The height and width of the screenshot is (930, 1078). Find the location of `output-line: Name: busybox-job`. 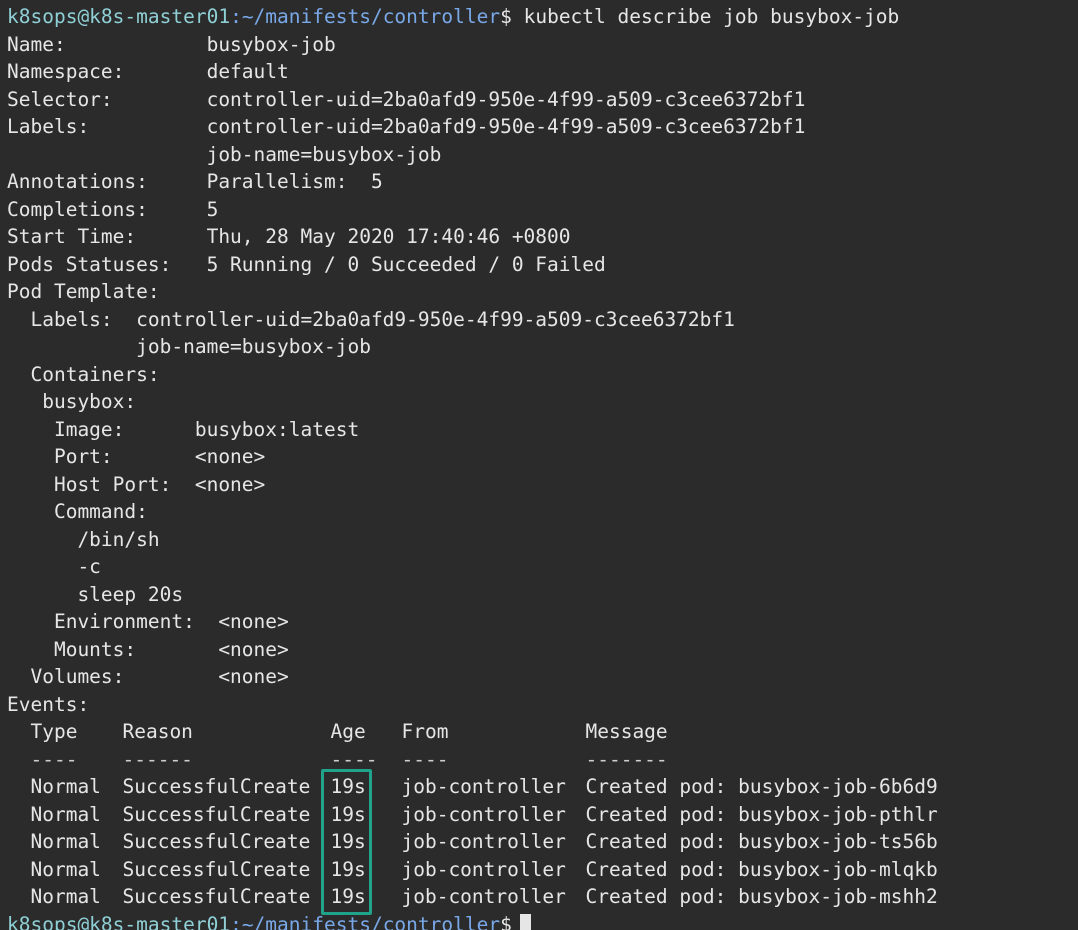

output-line: Name: busybox-job is located at coordinates (171, 44).